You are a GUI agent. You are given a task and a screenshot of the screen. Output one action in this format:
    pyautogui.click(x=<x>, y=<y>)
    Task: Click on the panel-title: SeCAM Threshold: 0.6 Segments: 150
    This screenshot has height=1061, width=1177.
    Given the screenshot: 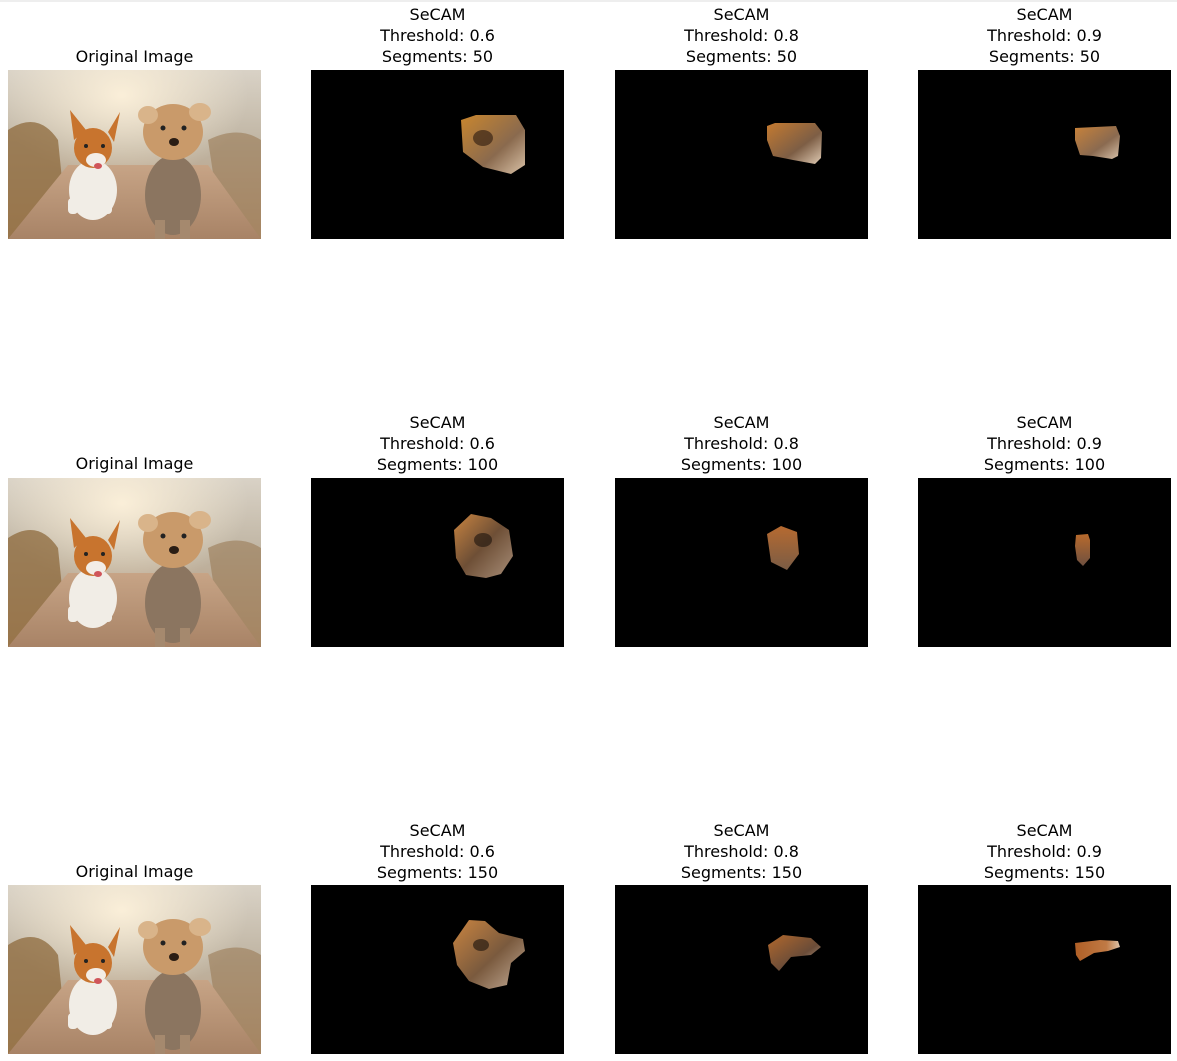 What is the action you would take?
    pyautogui.click(x=437, y=851)
    